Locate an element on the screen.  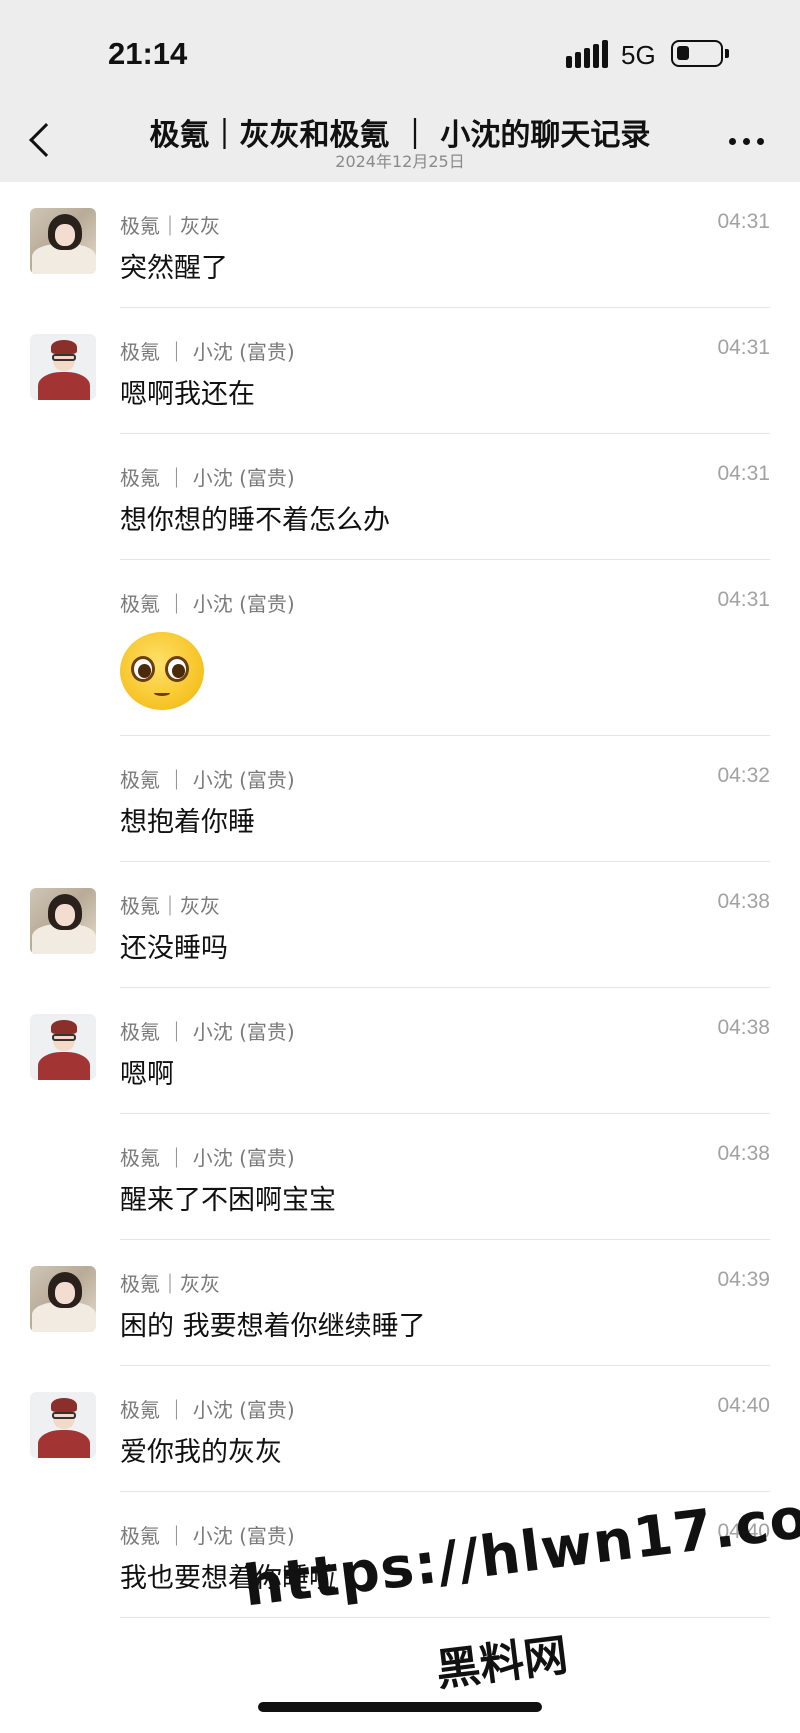
message-text: 困的 我要想着你继续睡了 is located at coordinates (273, 1326).